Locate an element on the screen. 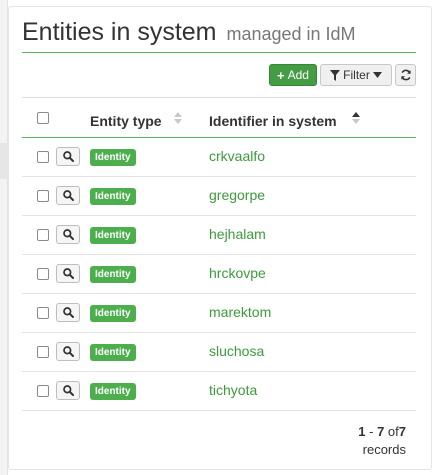  identifier-link: marektom is located at coordinates (240, 312).